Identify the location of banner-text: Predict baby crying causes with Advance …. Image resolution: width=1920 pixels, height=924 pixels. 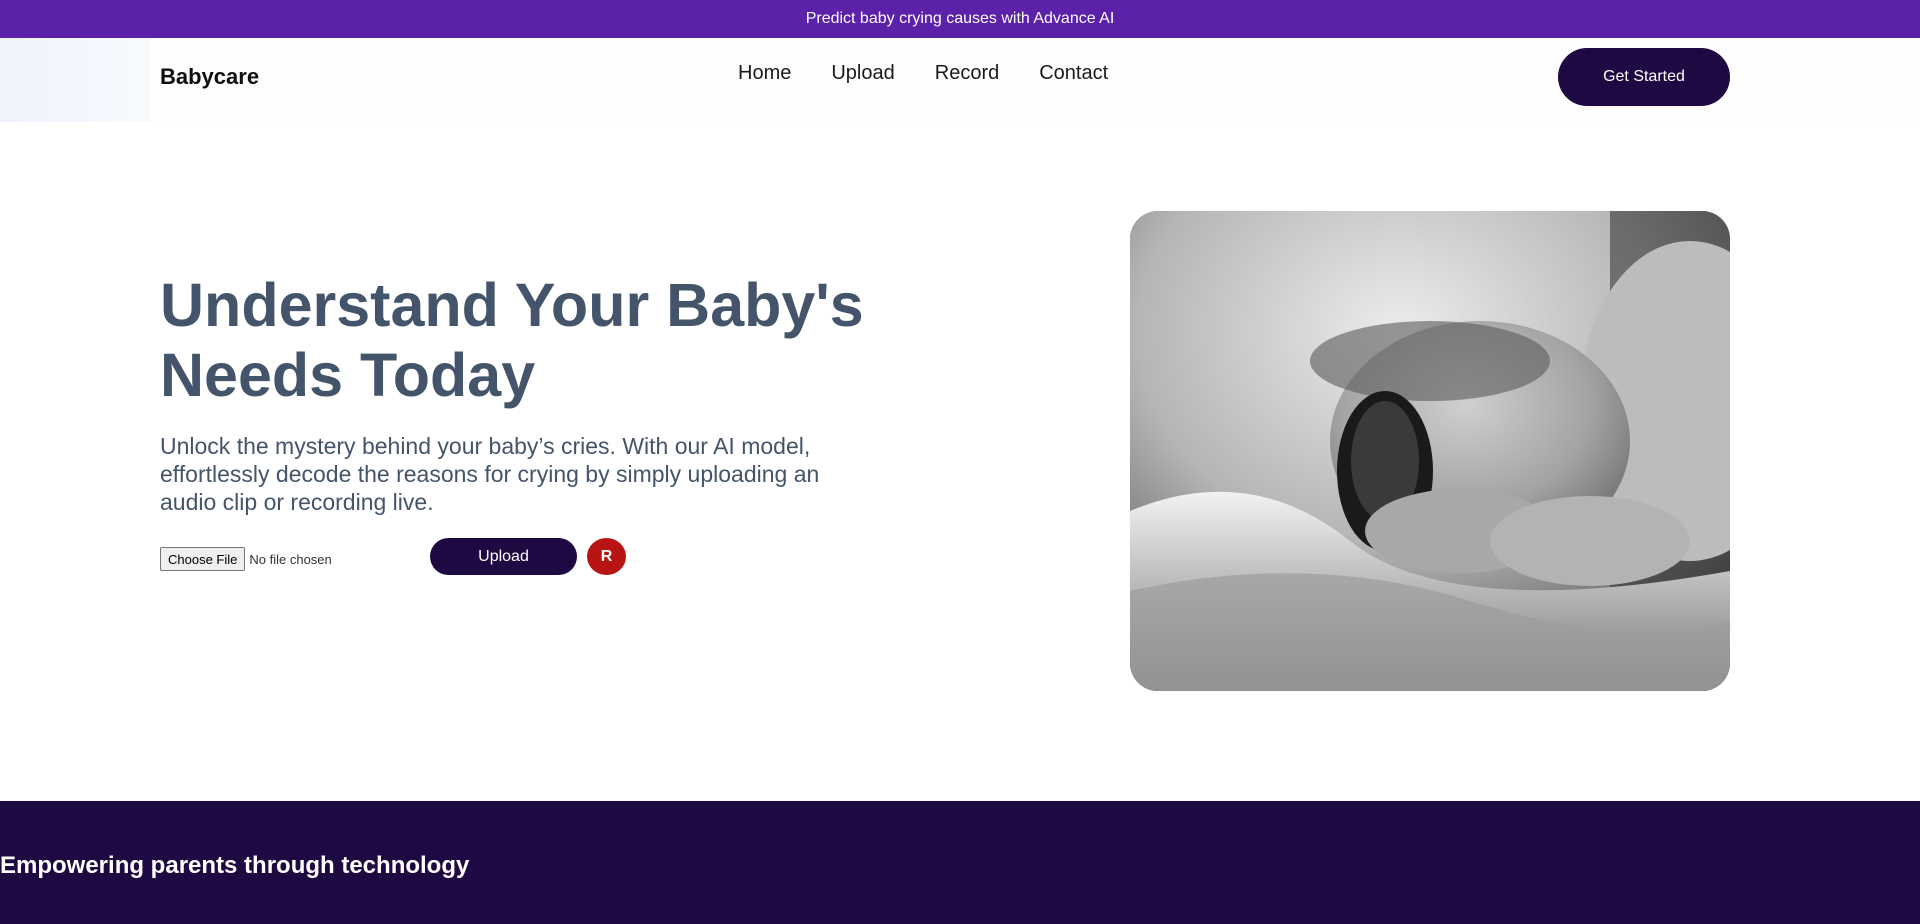
(960, 18).